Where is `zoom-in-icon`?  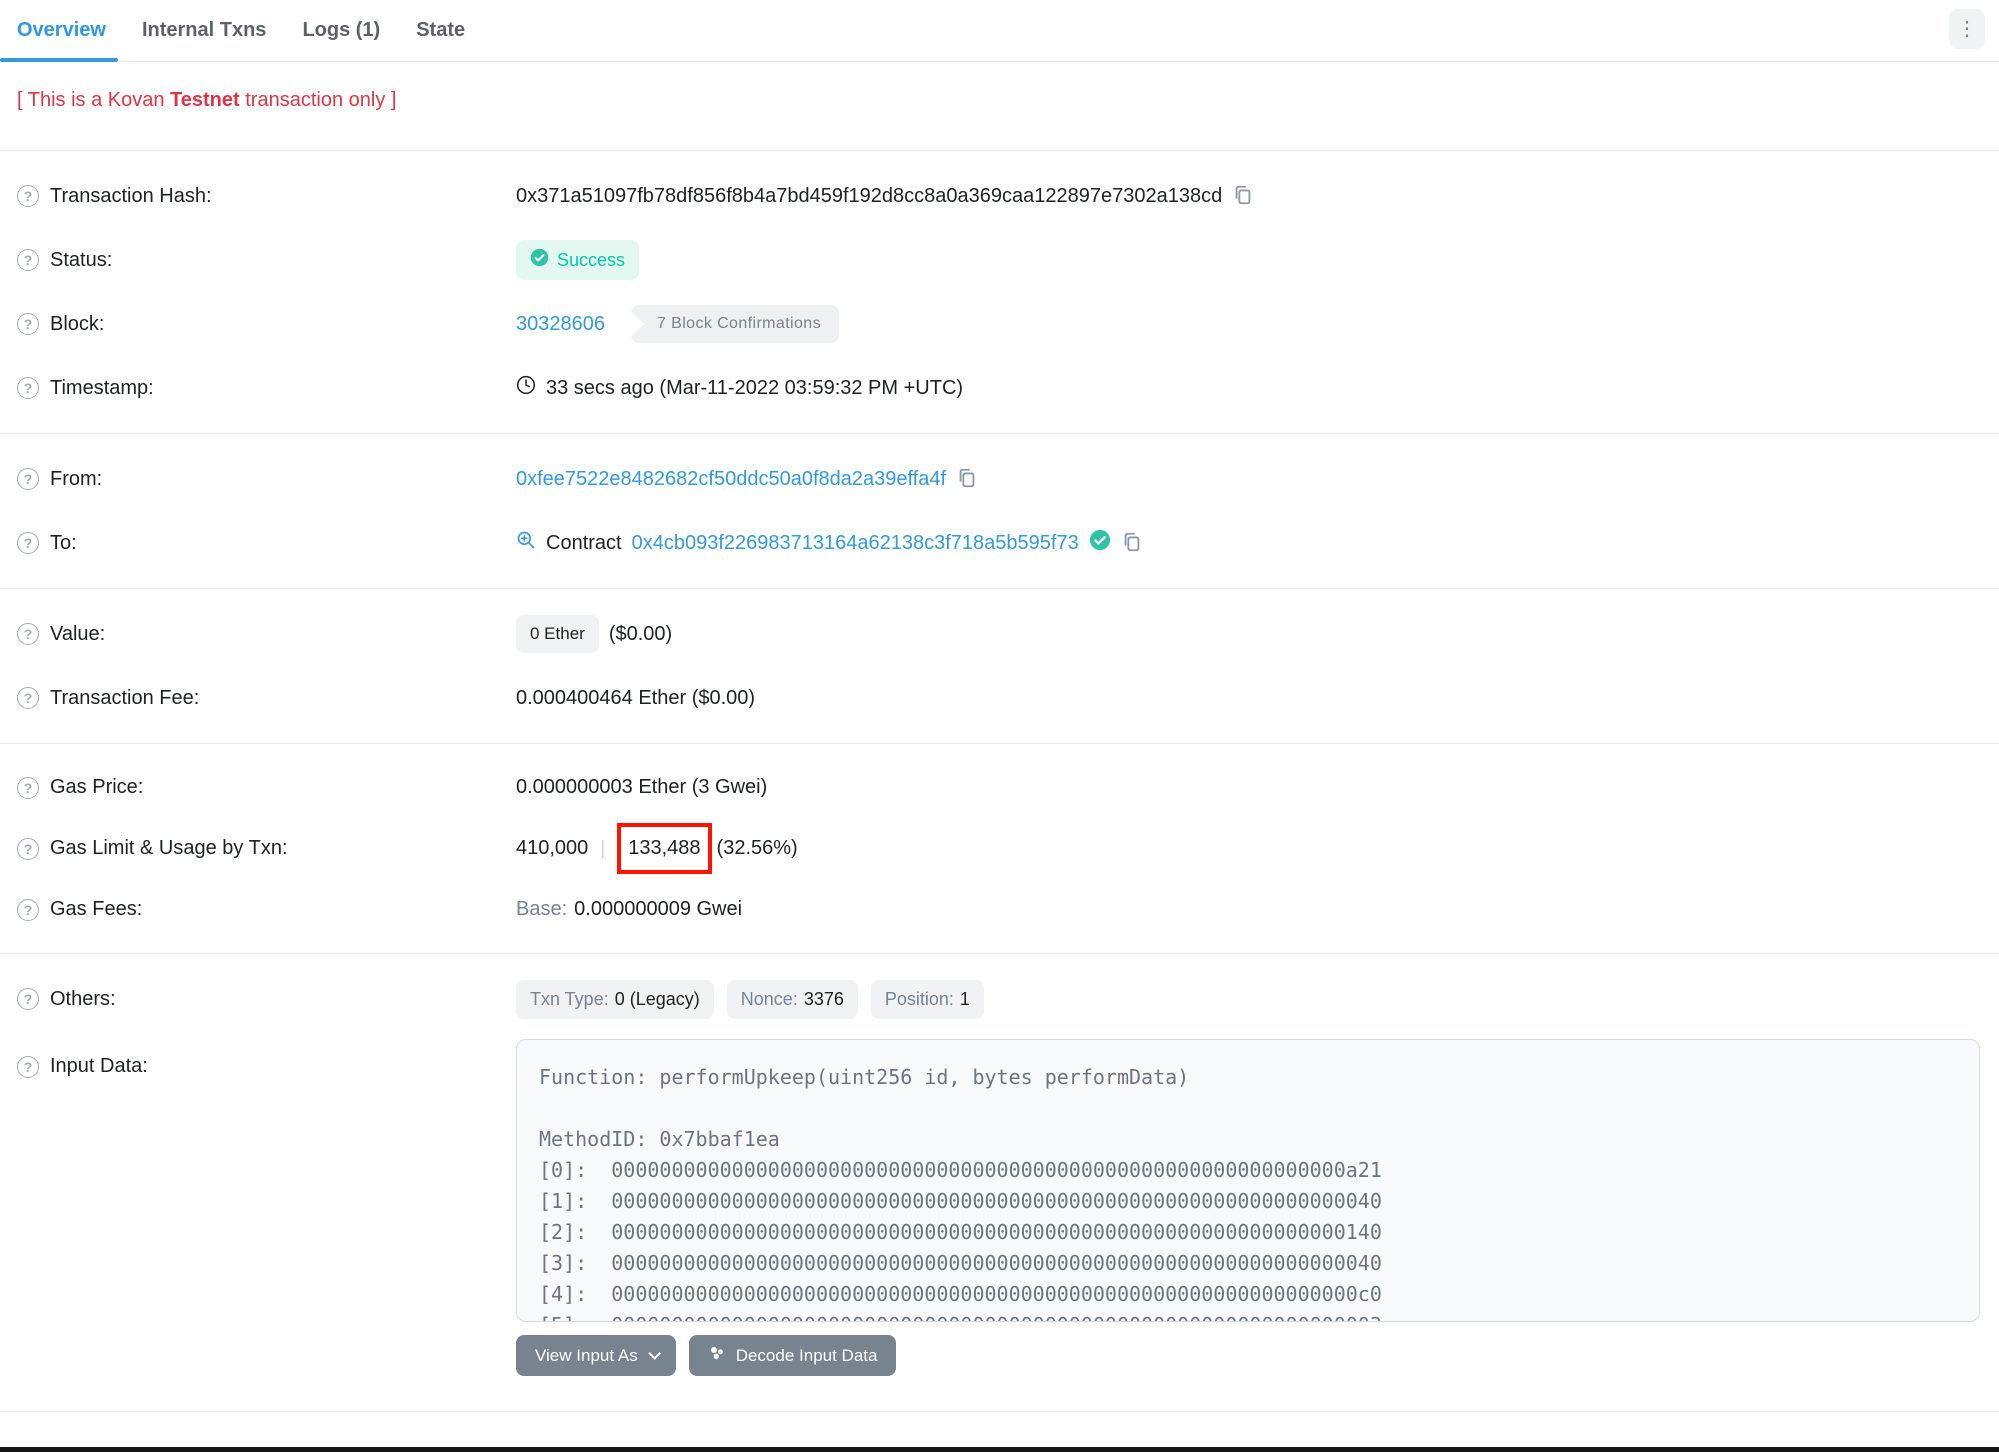
zoom-in-icon is located at coordinates (526, 543).